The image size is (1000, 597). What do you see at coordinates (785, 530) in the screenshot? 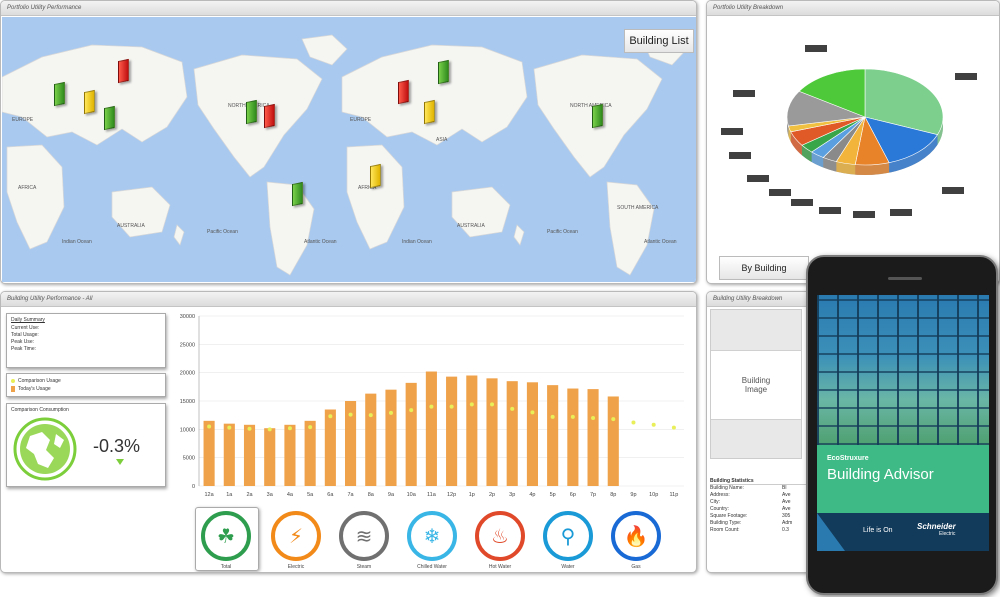
I see `stat-value: 0.3` at bounding box center [785, 530].